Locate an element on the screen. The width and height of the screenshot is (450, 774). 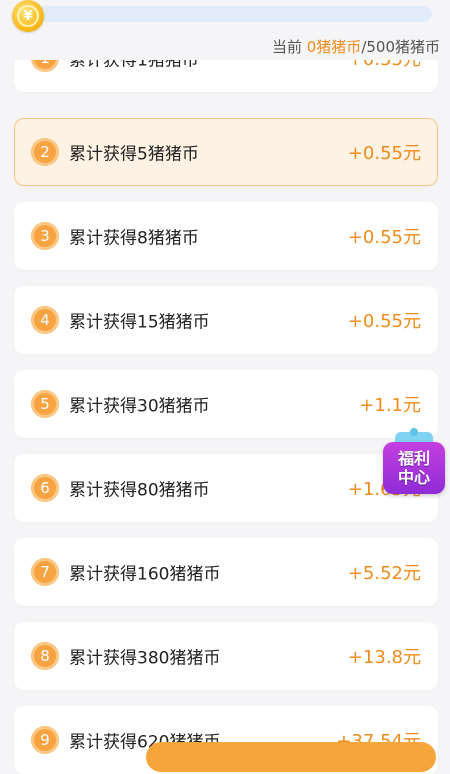
welfare-center-button: 福利 中心 is located at coordinates (414, 462).